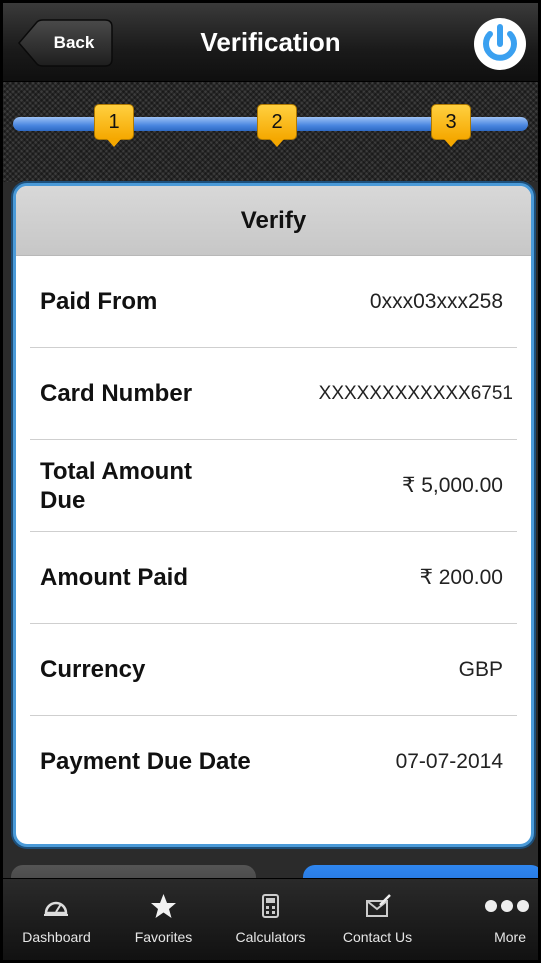 The image size is (541, 963). I want to click on row-label: Paid From, so click(99, 301).